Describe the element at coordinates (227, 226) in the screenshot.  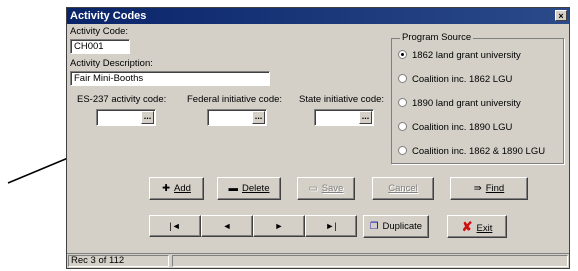
I see `previous-record-button: ◄` at that location.